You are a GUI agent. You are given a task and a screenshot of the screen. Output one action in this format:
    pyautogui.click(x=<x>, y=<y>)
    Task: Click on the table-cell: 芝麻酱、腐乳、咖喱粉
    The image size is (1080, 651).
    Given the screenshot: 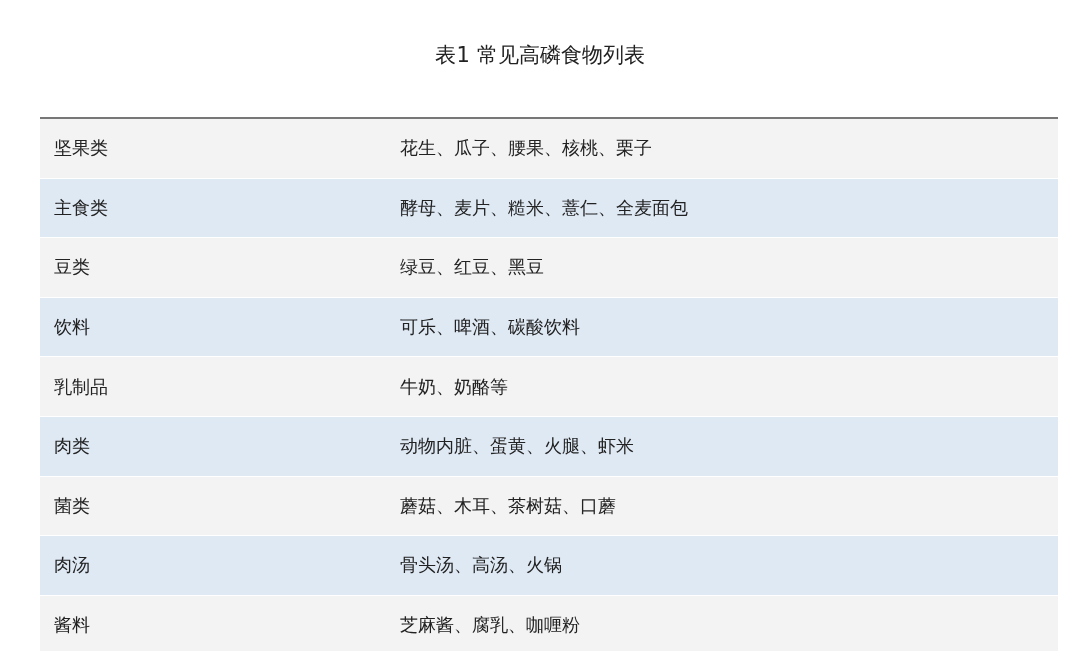 What is the action you would take?
    pyautogui.click(x=490, y=625)
    